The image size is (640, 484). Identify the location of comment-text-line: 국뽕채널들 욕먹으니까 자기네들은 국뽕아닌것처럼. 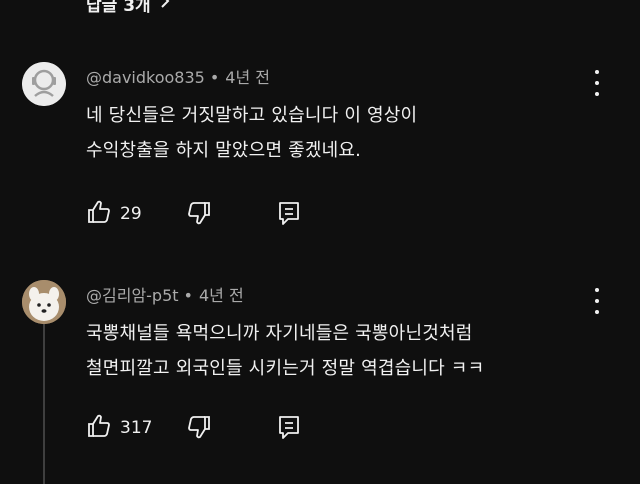
(279, 333).